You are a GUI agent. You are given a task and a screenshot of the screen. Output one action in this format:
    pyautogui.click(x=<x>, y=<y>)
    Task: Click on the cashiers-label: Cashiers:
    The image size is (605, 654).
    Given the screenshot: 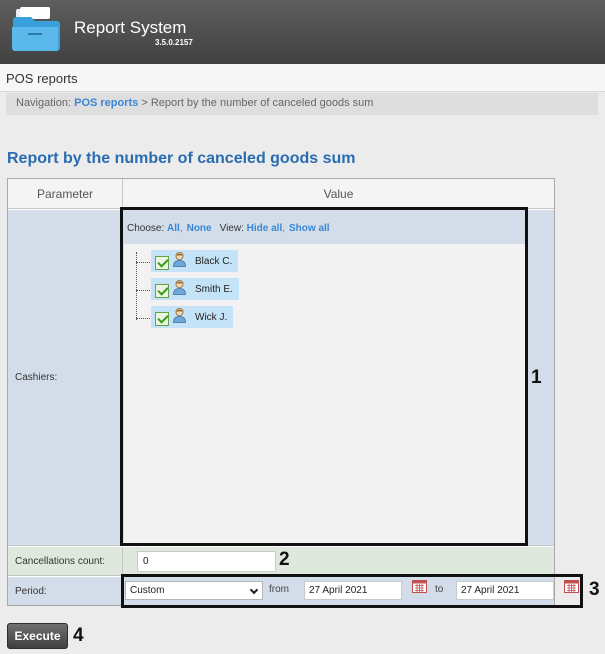 What is the action you would take?
    pyautogui.click(x=65, y=377)
    